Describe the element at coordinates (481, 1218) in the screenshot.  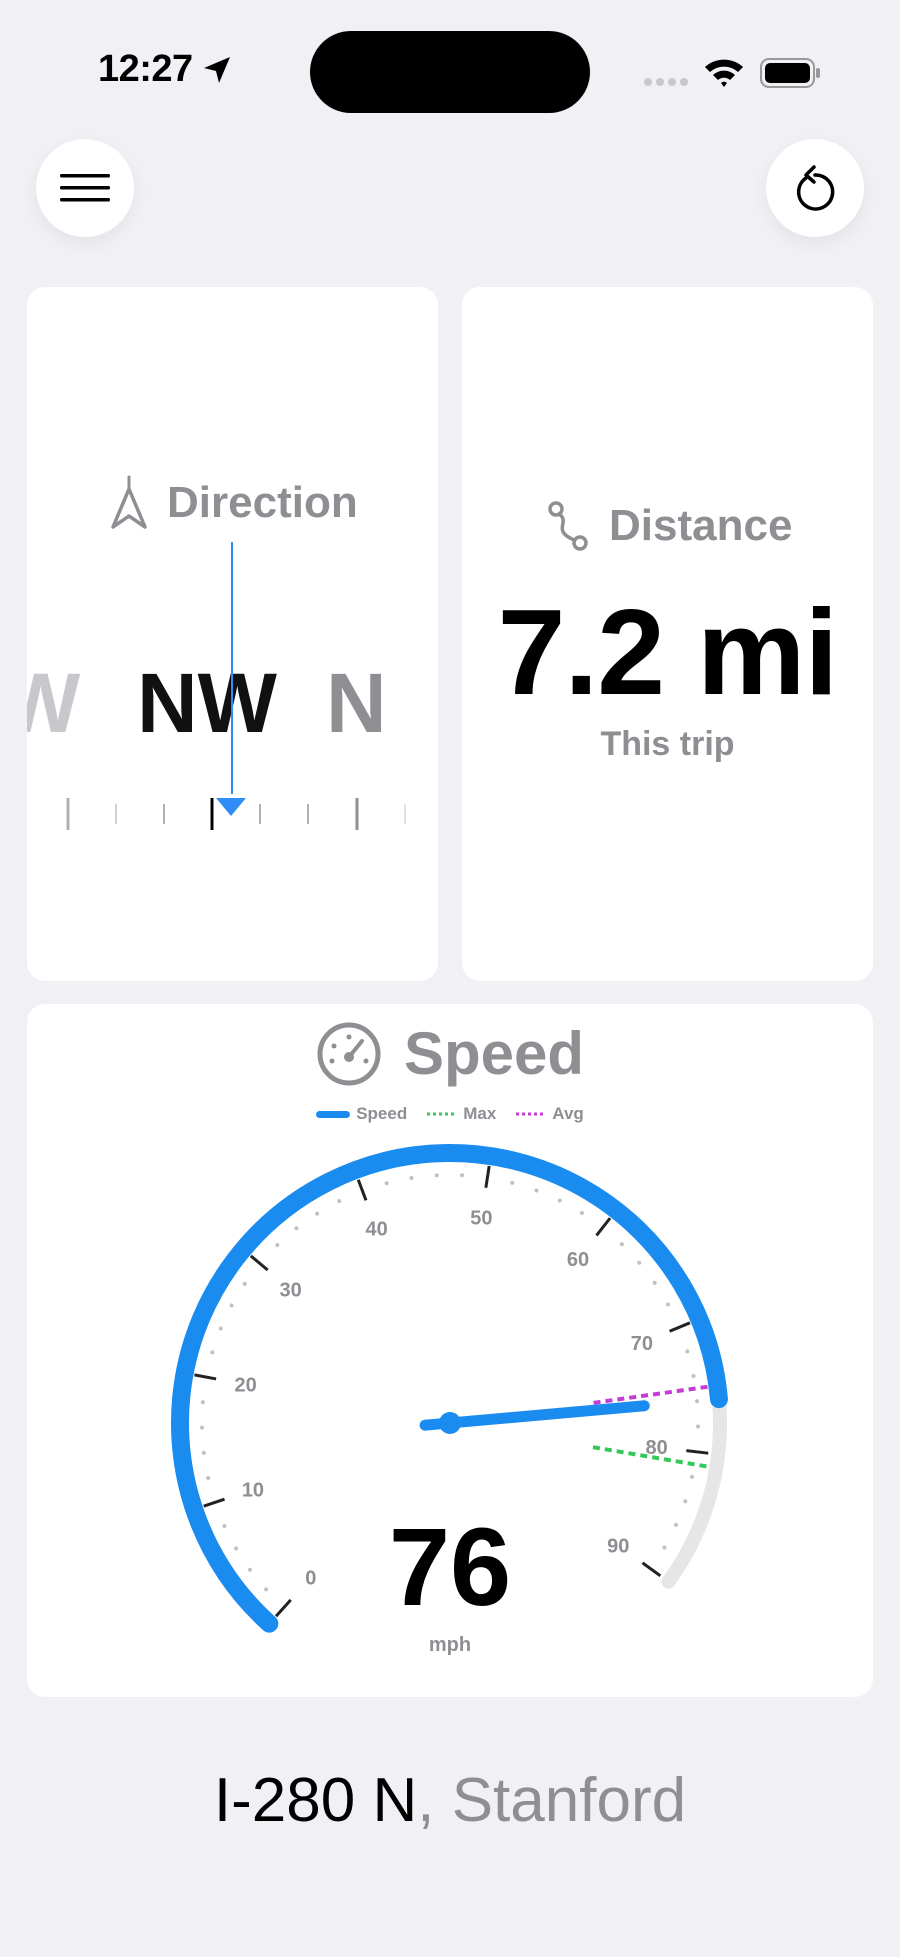
I see `gauge-tick-label: 50` at that location.